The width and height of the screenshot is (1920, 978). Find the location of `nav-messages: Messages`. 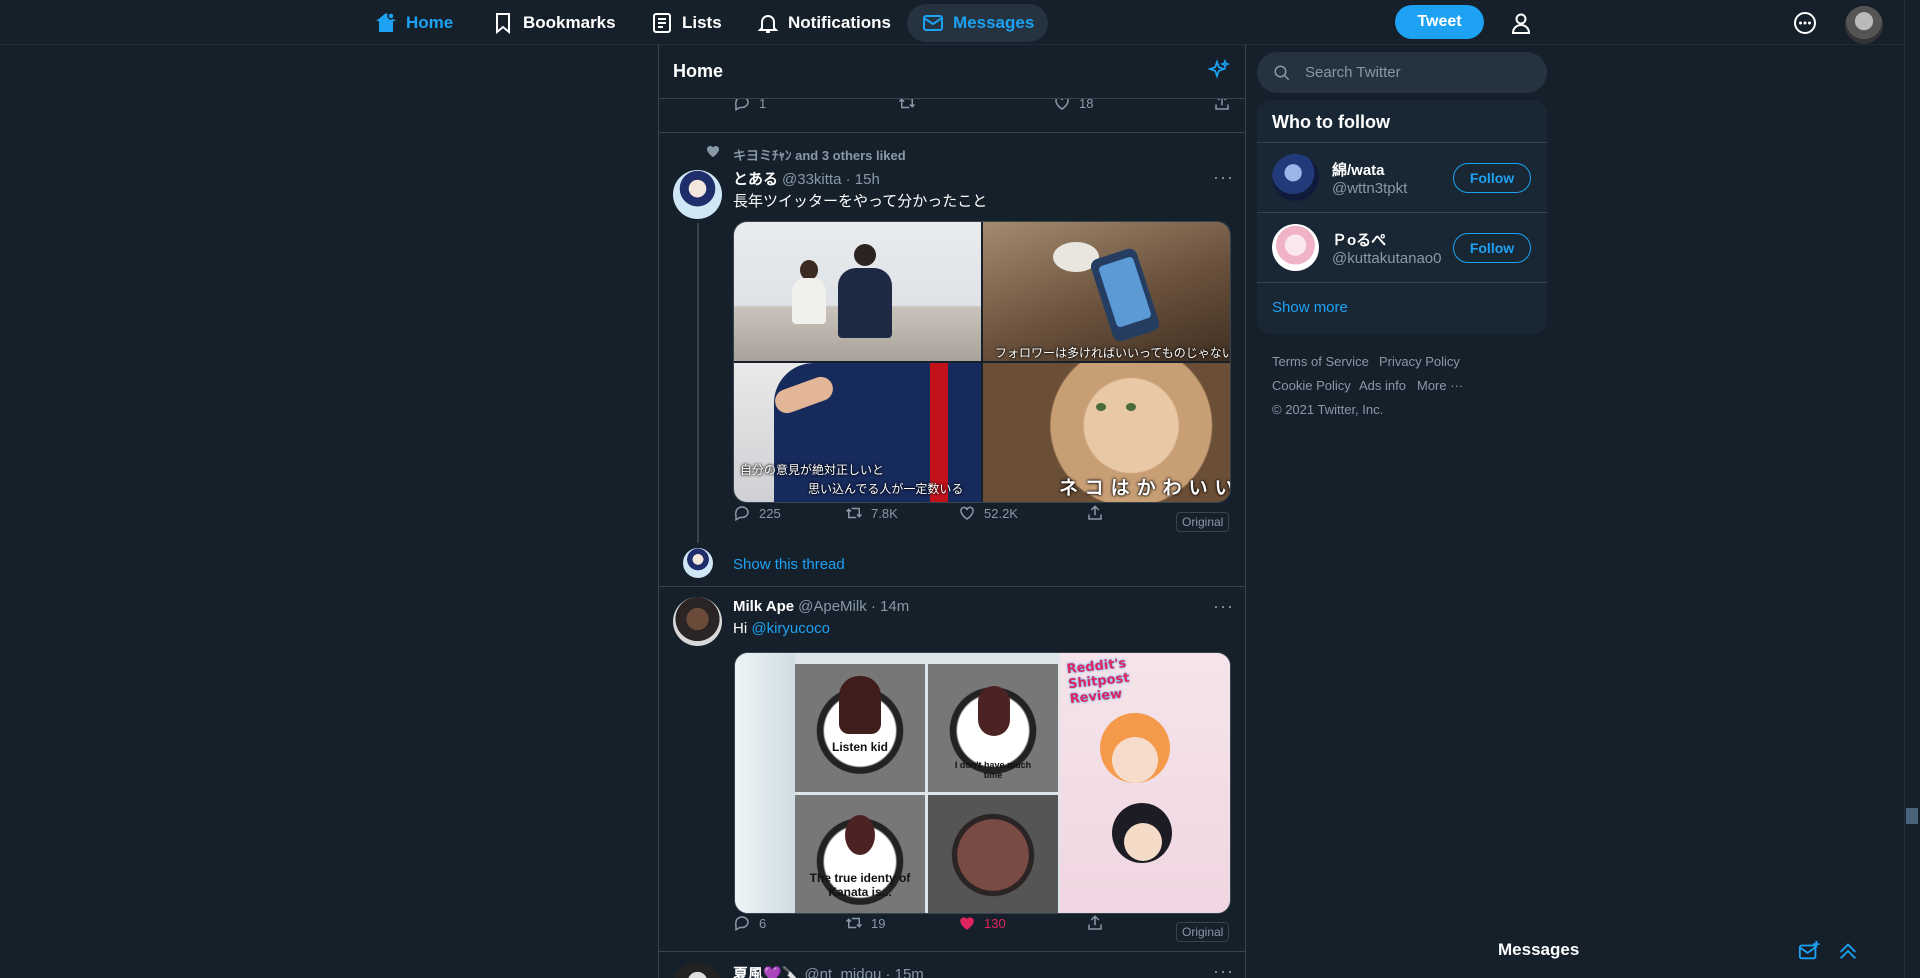

nav-messages: Messages is located at coordinates (978, 23).